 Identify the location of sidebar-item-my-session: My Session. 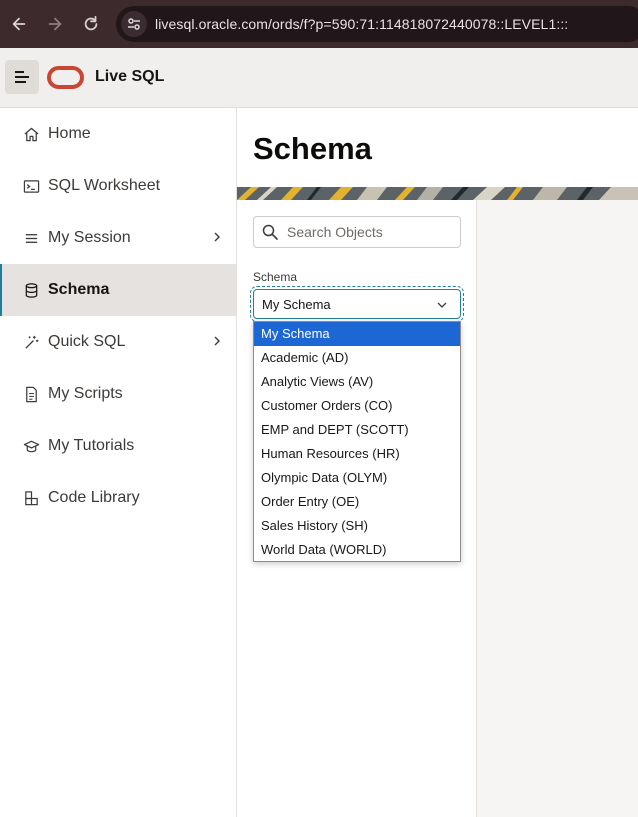
(118, 238).